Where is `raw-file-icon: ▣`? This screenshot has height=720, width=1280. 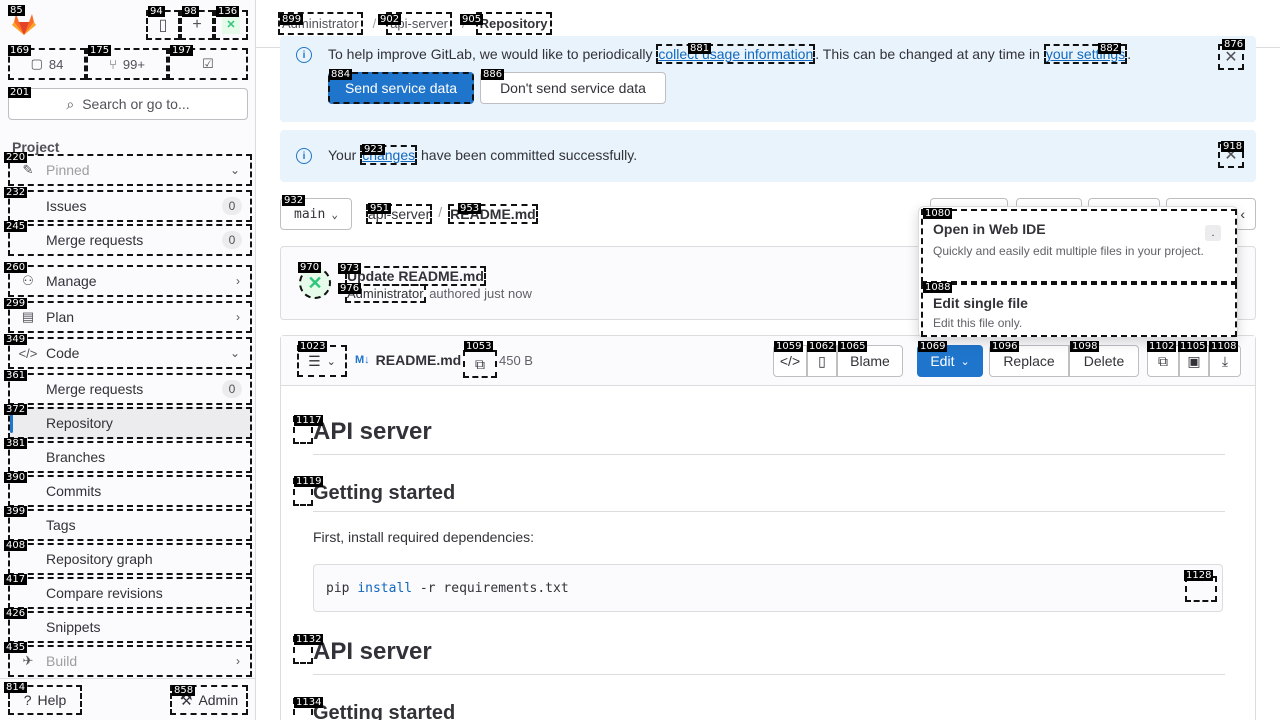
raw-file-icon: ▣ is located at coordinates (1194, 360).